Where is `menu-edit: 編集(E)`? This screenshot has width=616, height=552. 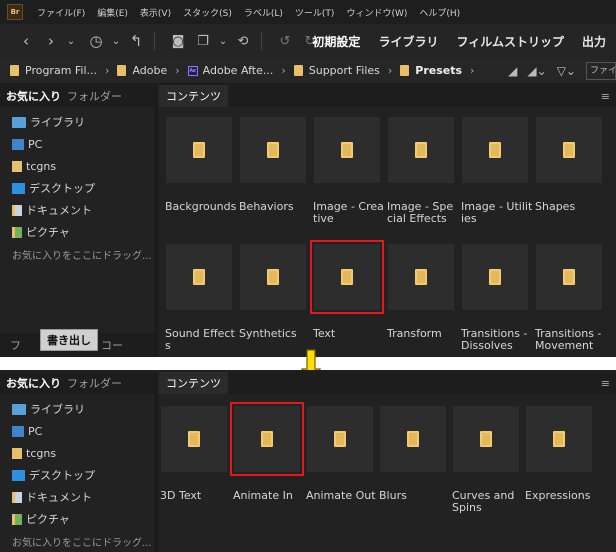
menu-edit: 編集(E) is located at coordinates (112, 12).